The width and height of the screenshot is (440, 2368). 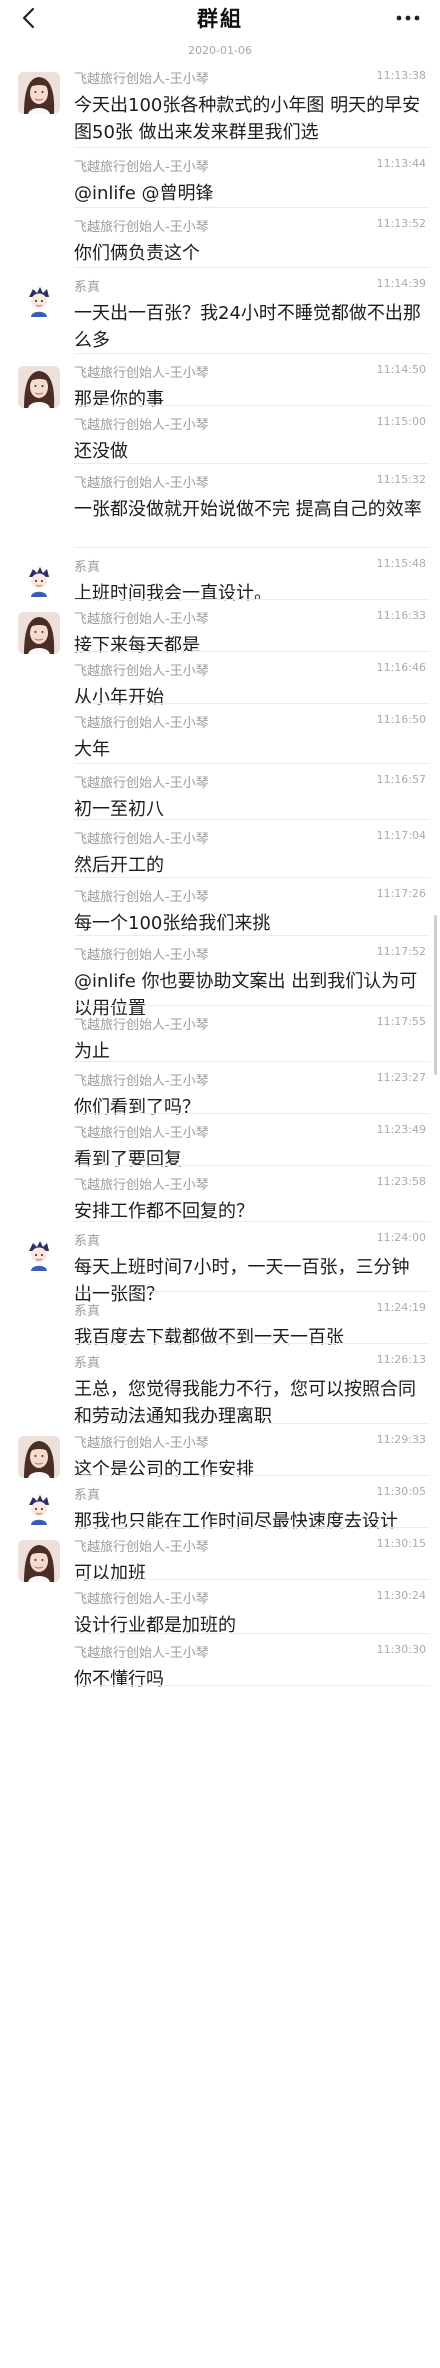 What do you see at coordinates (220, 1452) in the screenshot?
I see `message-item: 飞越旅行创始人-王小琴 11:29:33 这个是公司的工作安排` at bounding box center [220, 1452].